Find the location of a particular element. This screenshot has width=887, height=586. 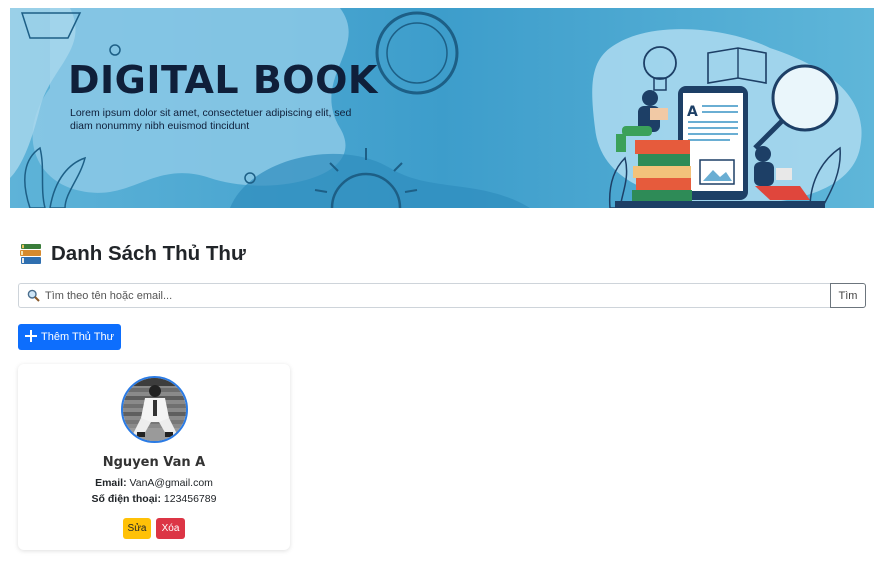

librarian-name: Nguyen Van A is located at coordinates (154, 462).